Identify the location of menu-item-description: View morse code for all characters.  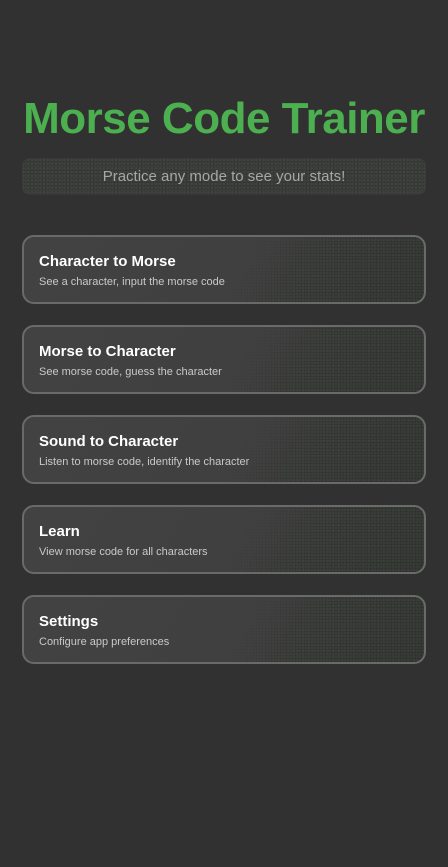
(123, 552).